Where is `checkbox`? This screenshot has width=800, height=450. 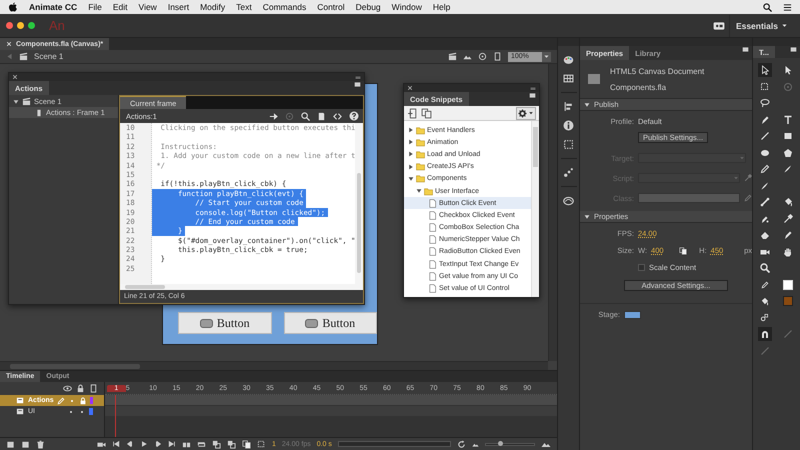
checkbox is located at coordinates (641, 267).